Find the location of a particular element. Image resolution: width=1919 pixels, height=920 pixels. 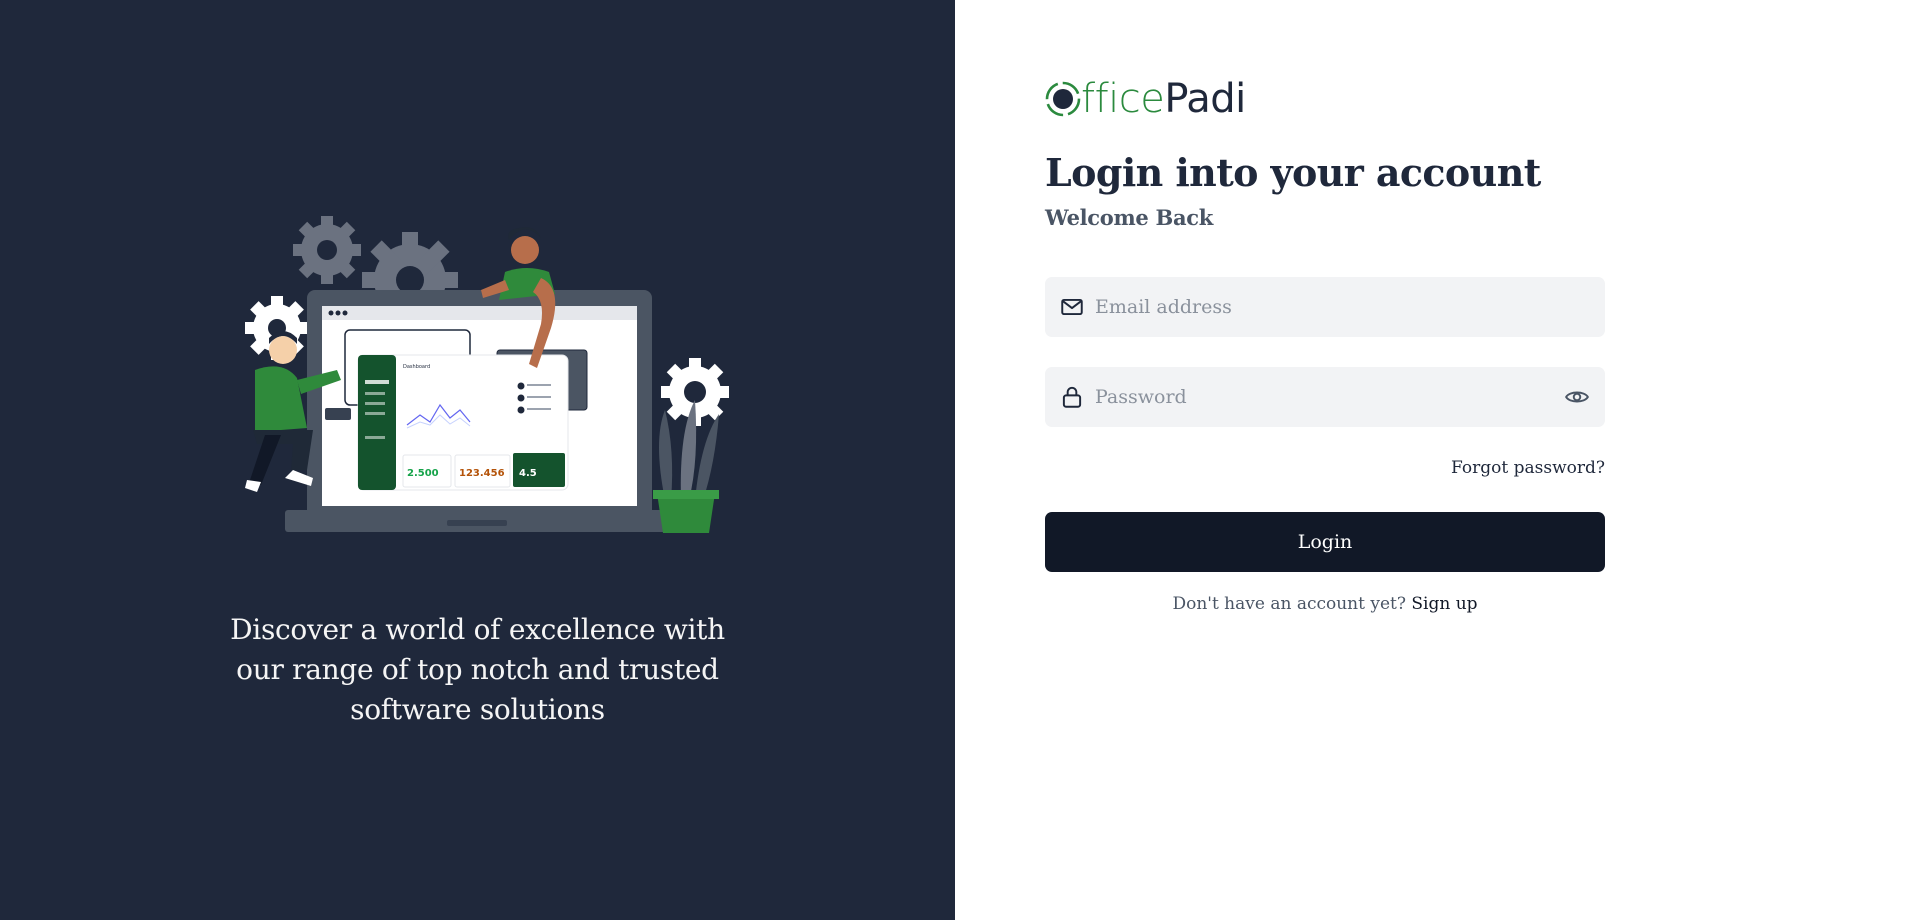

login-button: Login is located at coordinates (1325, 542).